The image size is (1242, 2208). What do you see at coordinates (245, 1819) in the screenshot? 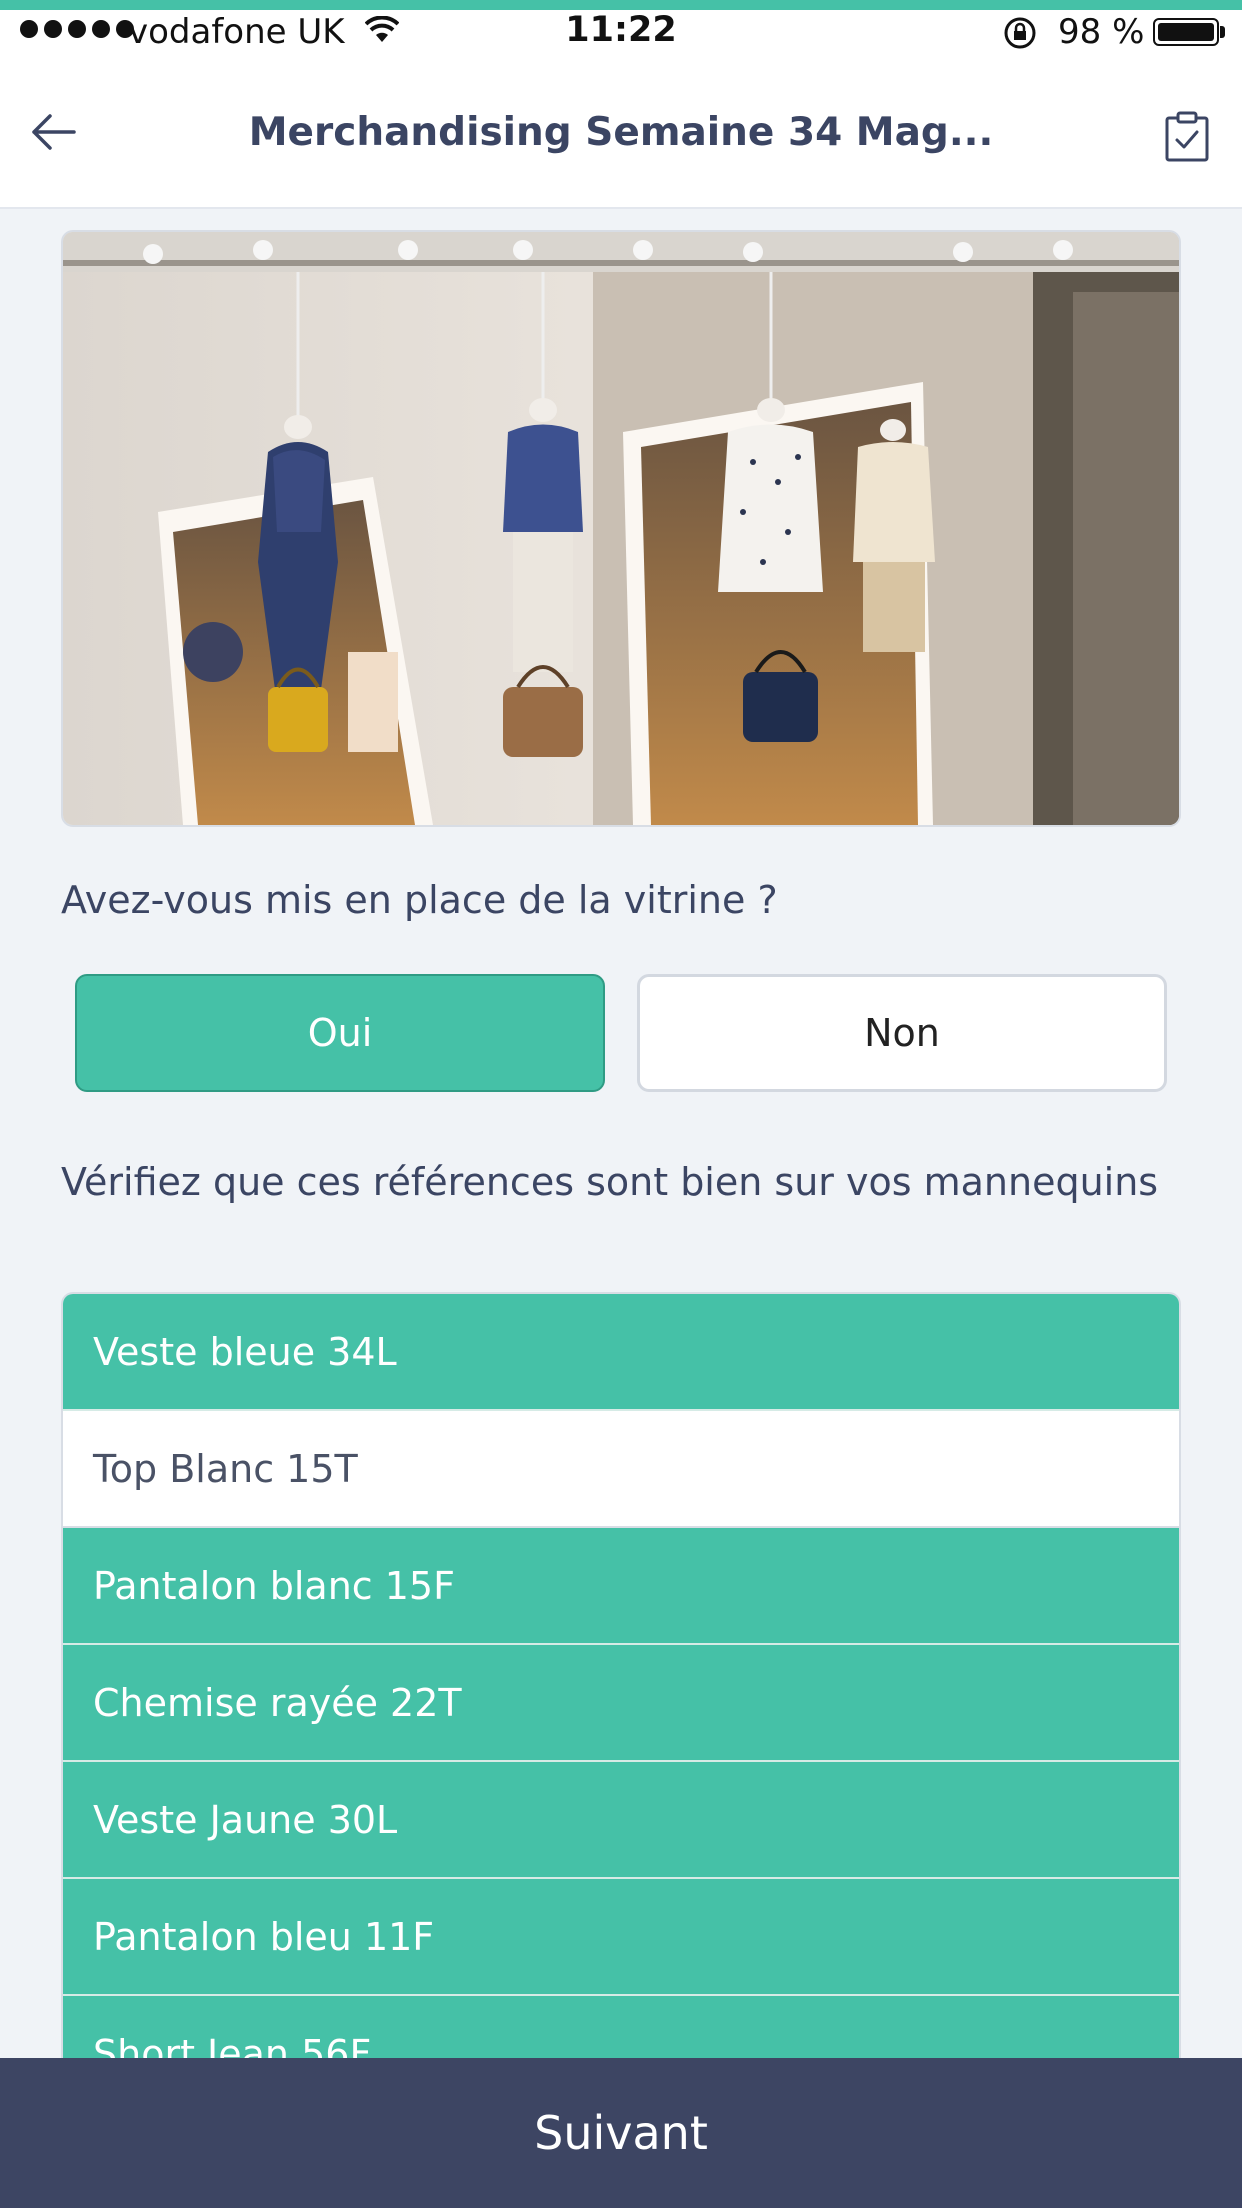
I see `list-item-label: Veste Jaune 30L` at bounding box center [245, 1819].